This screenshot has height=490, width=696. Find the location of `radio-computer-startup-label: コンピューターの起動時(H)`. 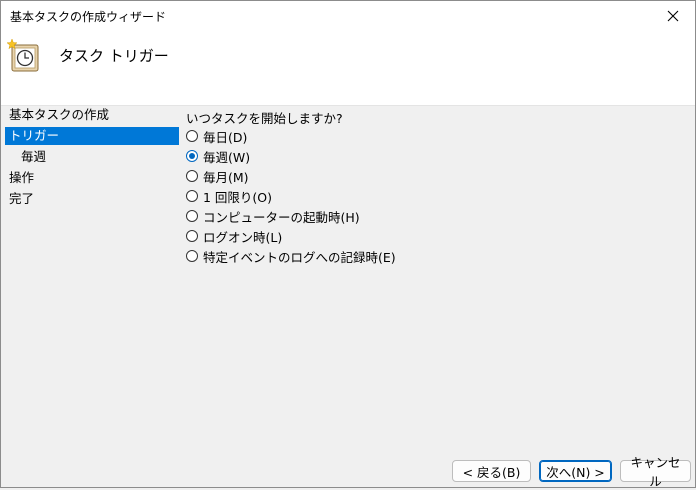

radio-computer-startup-label: コンピューターの起動時(H) is located at coordinates (281, 217).